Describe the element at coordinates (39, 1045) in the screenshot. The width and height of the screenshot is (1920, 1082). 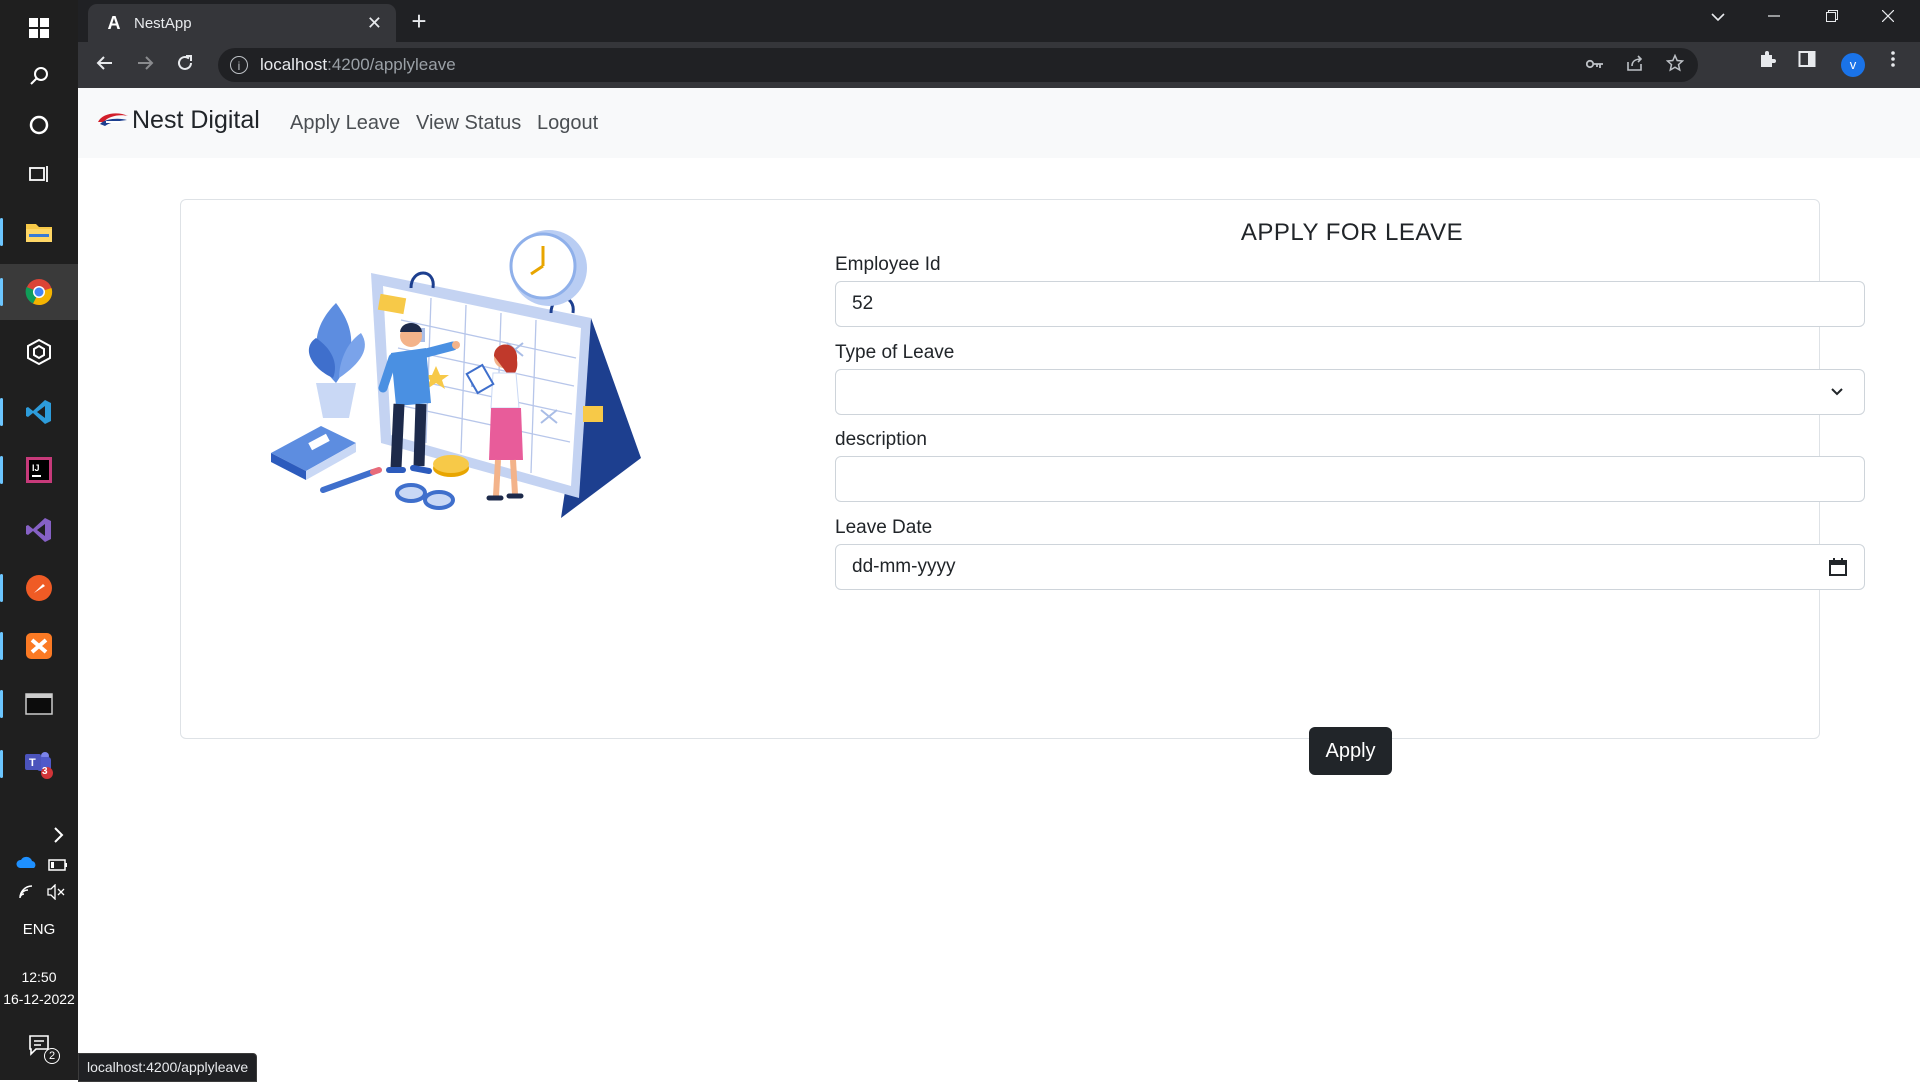
I see `notifications-button: 2` at that location.